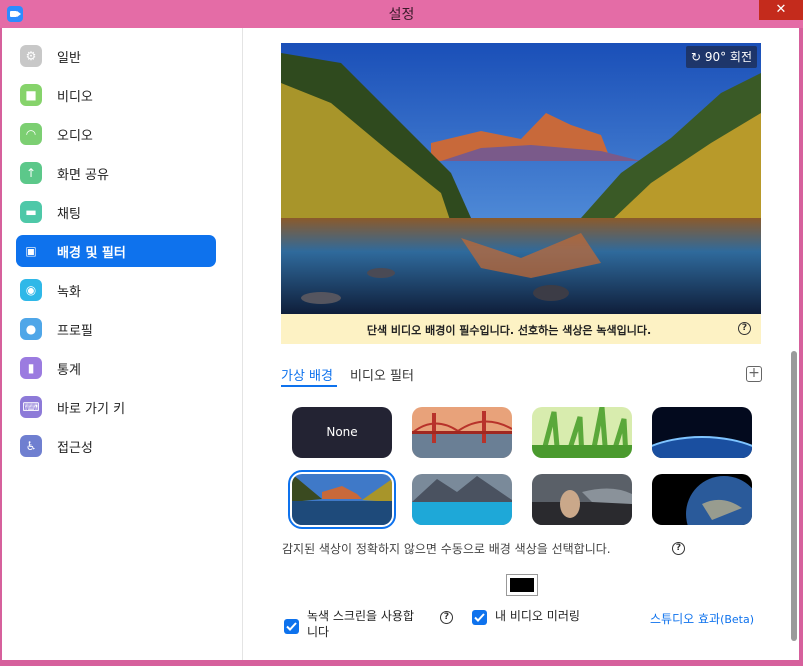  What do you see at coordinates (31, 134) in the screenshot?
I see `headphones-icon: ◠` at bounding box center [31, 134].